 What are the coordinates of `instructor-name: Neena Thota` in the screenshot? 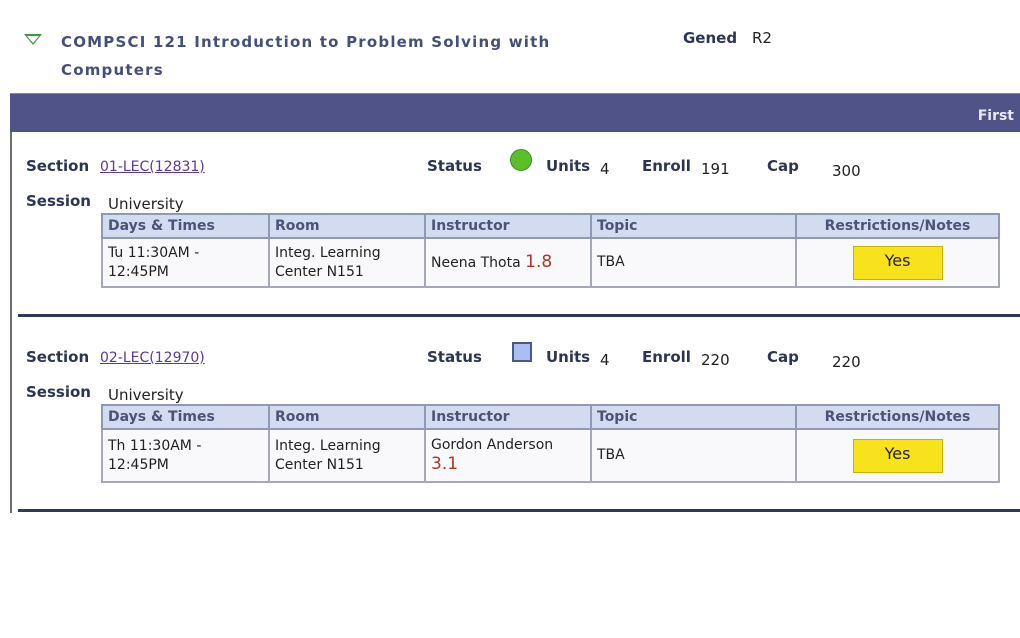 It's located at (476, 262).